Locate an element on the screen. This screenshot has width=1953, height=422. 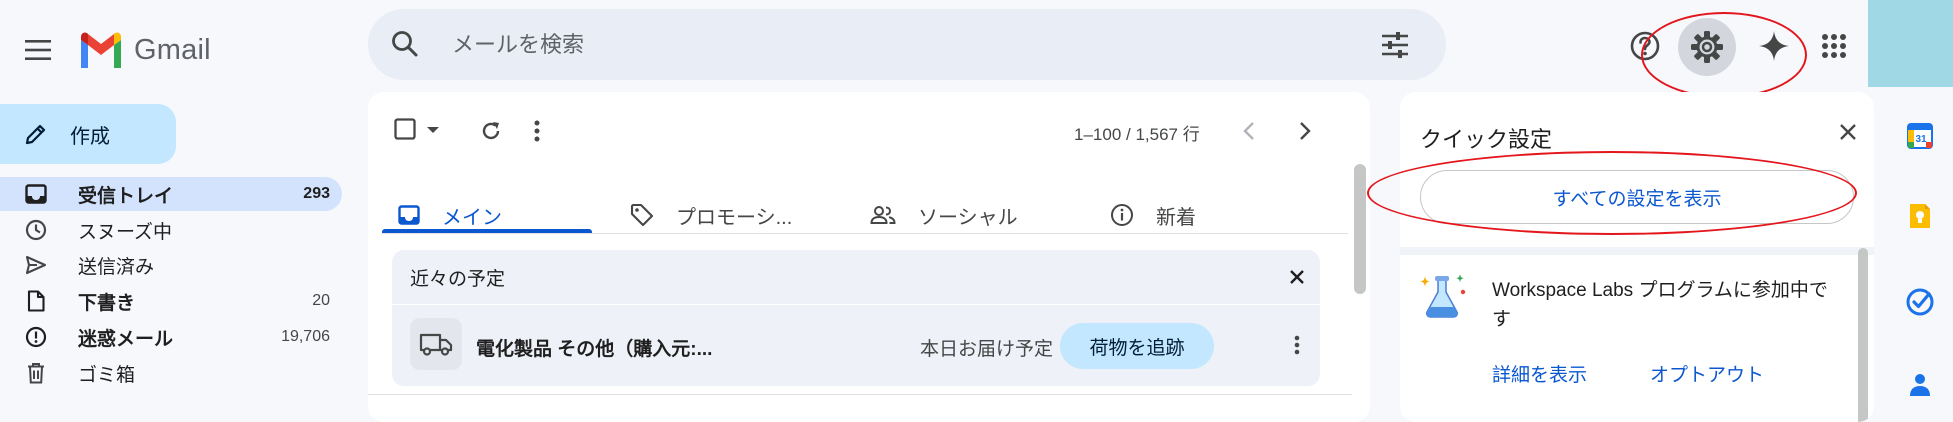
calendar-app-button: 31 is located at coordinates (1920, 136).